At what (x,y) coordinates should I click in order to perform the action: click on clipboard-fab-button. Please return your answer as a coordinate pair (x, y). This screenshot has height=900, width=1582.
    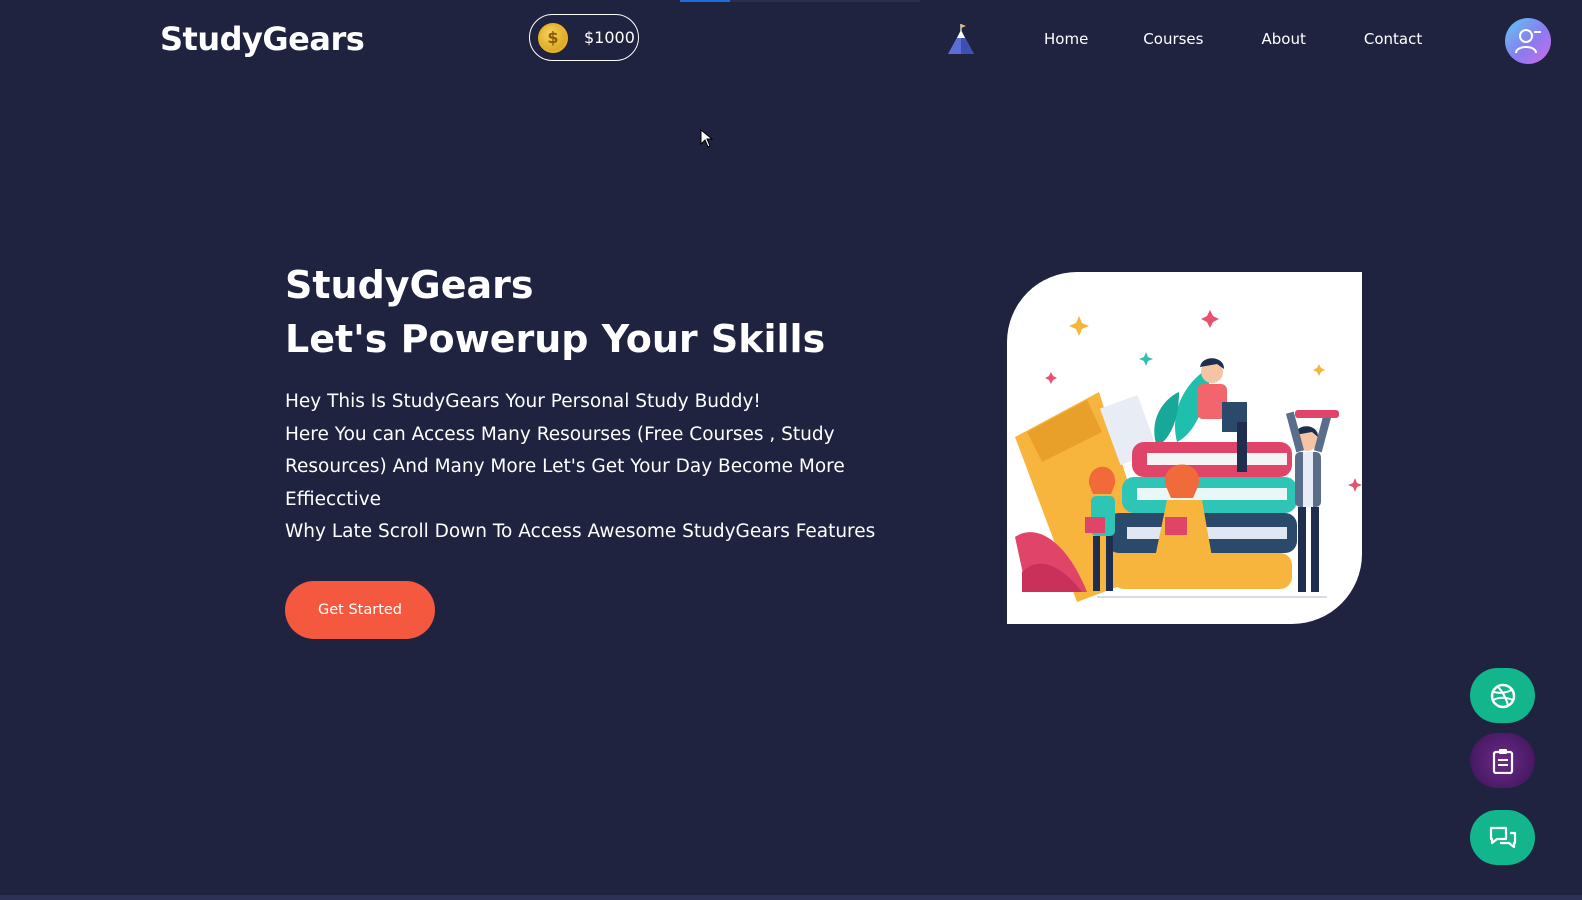
    Looking at the image, I should click on (1502, 760).